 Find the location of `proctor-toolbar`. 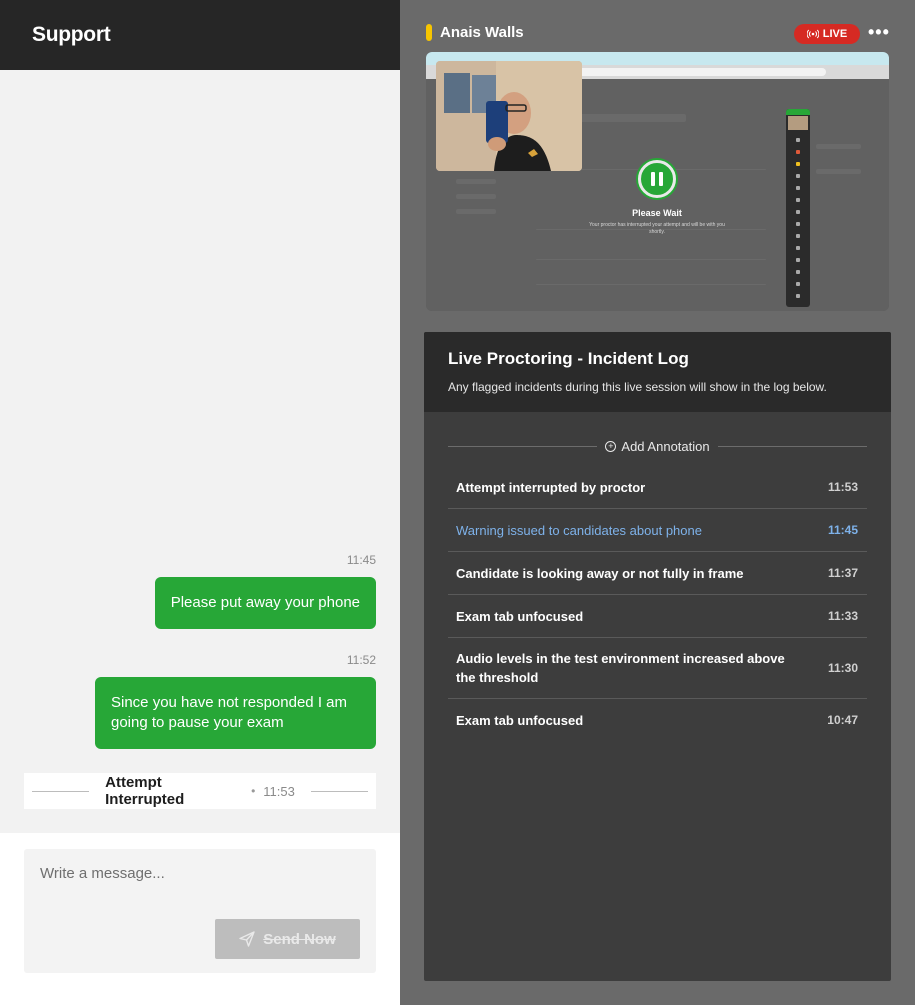

proctor-toolbar is located at coordinates (798, 208).